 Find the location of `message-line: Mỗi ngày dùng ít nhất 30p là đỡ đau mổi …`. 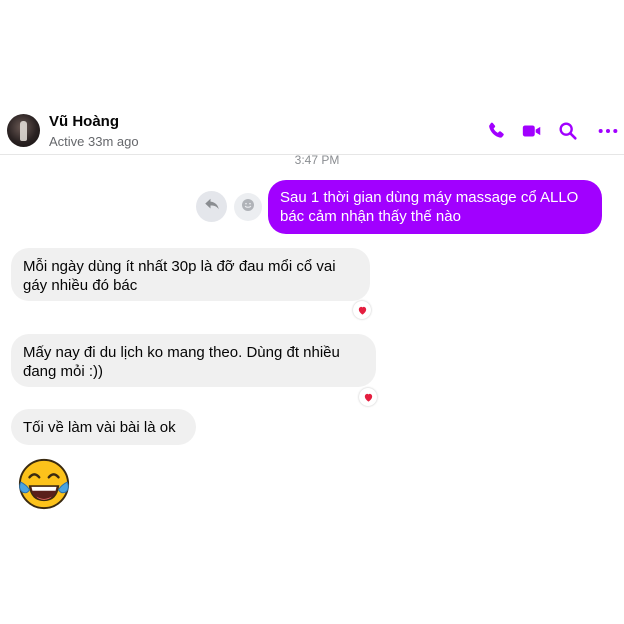

message-line: Mỗi ngày dùng ít nhất 30p là đỡ đau mổi … is located at coordinates (179, 266).